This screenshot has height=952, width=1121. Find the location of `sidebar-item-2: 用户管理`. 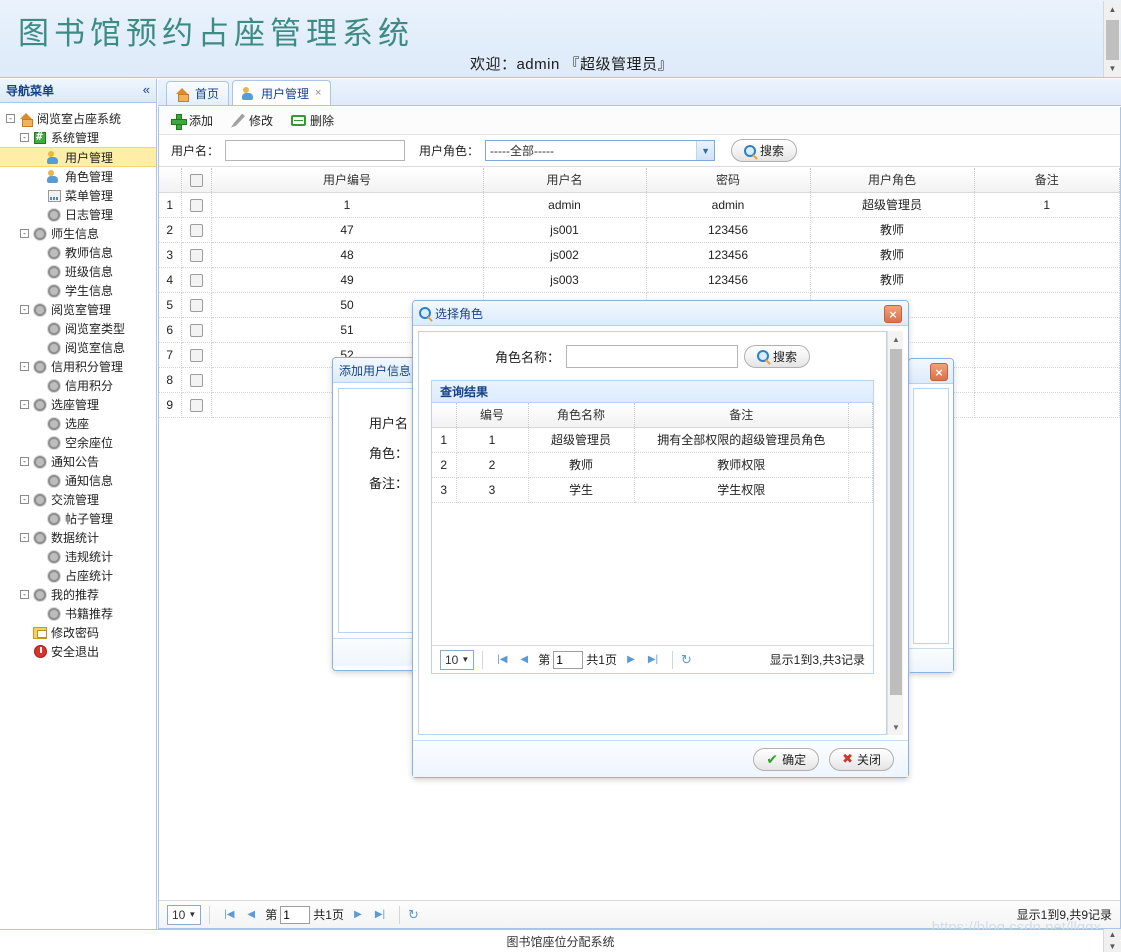

sidebar-item-2: 用户管理 is located at coordinates (78, 157).